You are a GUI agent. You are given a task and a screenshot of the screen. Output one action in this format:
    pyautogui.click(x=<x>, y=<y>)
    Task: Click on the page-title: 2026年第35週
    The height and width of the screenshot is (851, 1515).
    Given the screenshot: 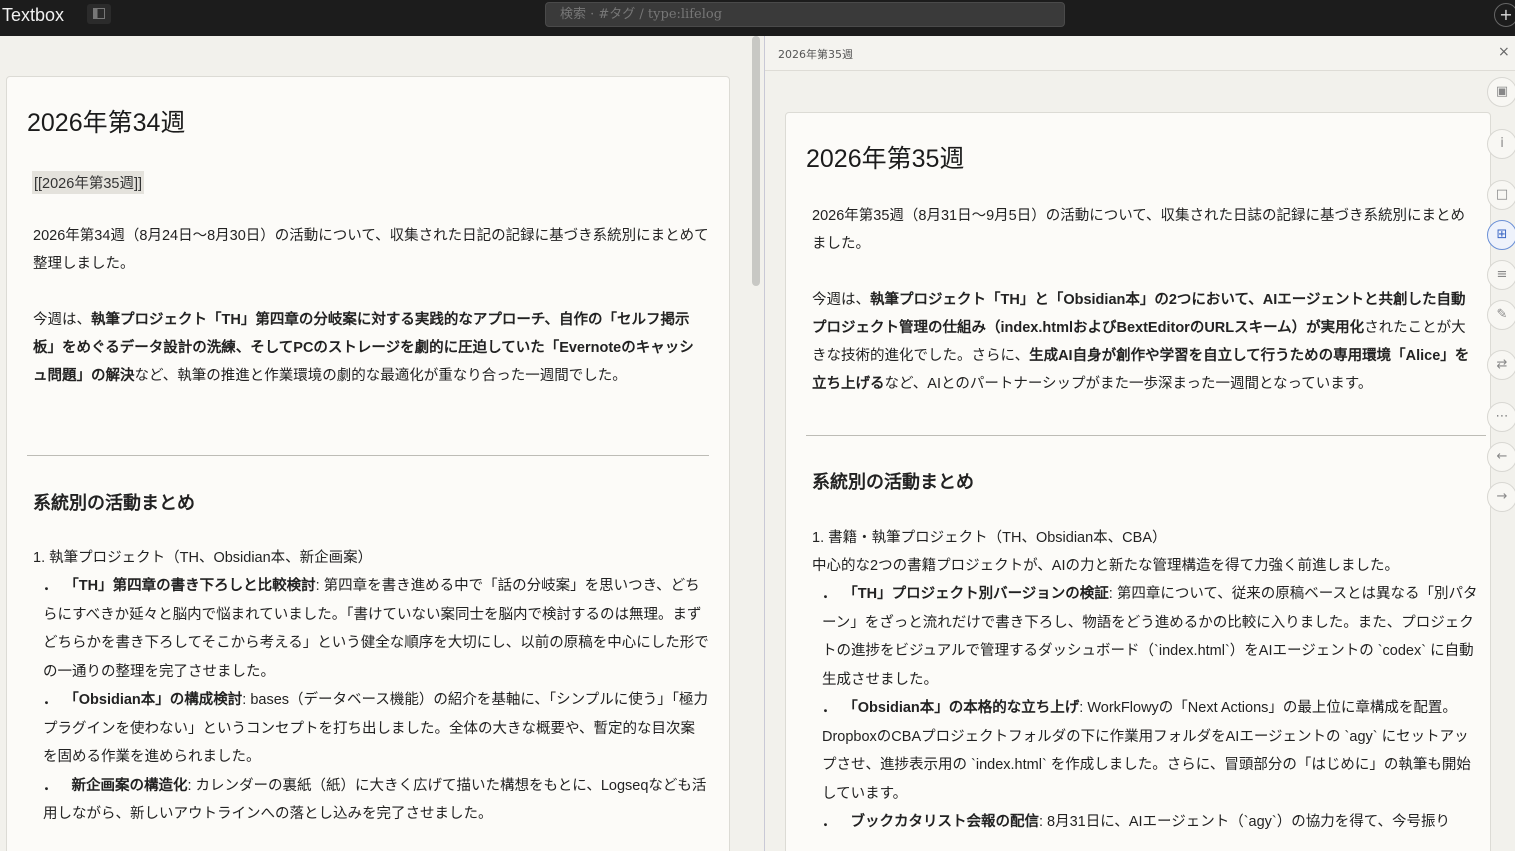 What is the action you would take?
    pyautogui.click(x=885, y=159)
    